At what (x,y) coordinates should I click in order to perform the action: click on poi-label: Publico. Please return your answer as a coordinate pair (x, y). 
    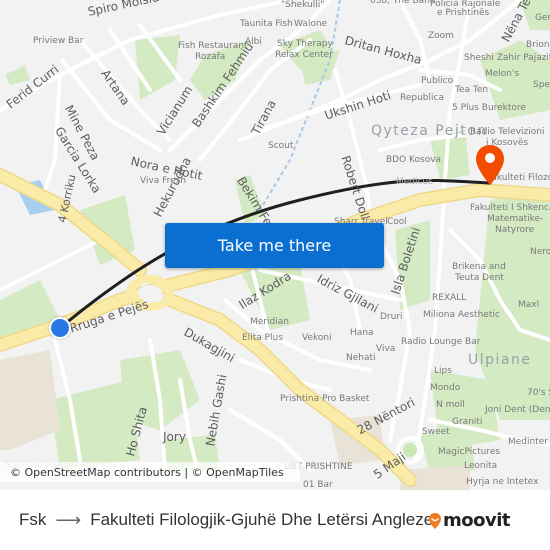
    Looking at the image, I should click on (437, 81).